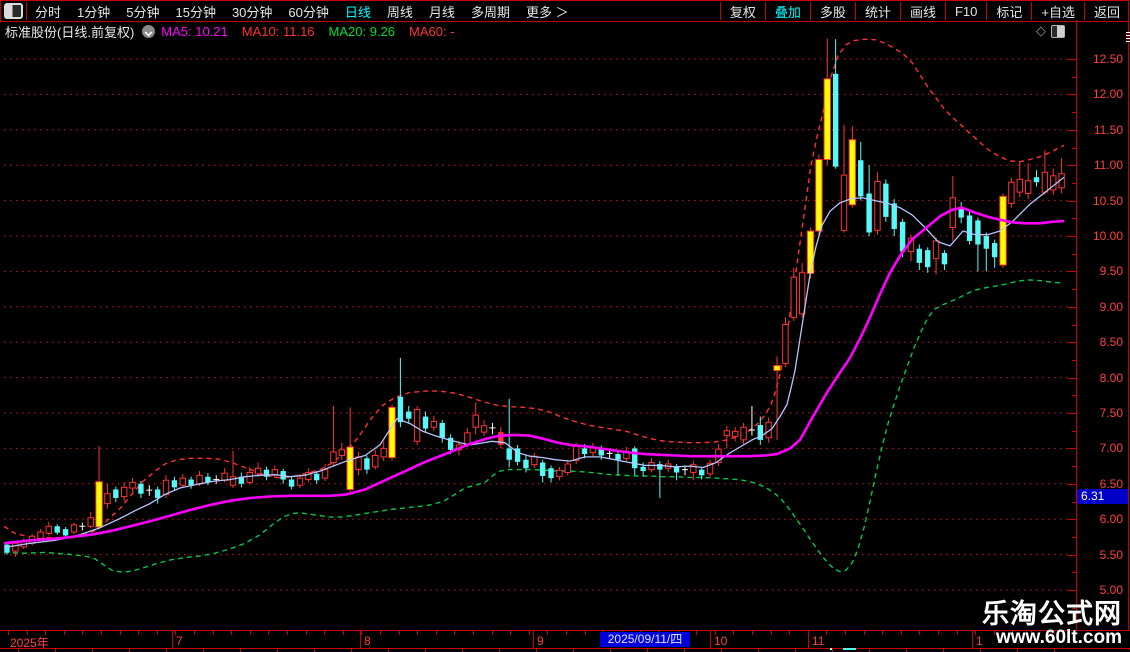 The image size is (1130, 652). I want to click on y-tick-label: 9.50, so click(1111, 271).